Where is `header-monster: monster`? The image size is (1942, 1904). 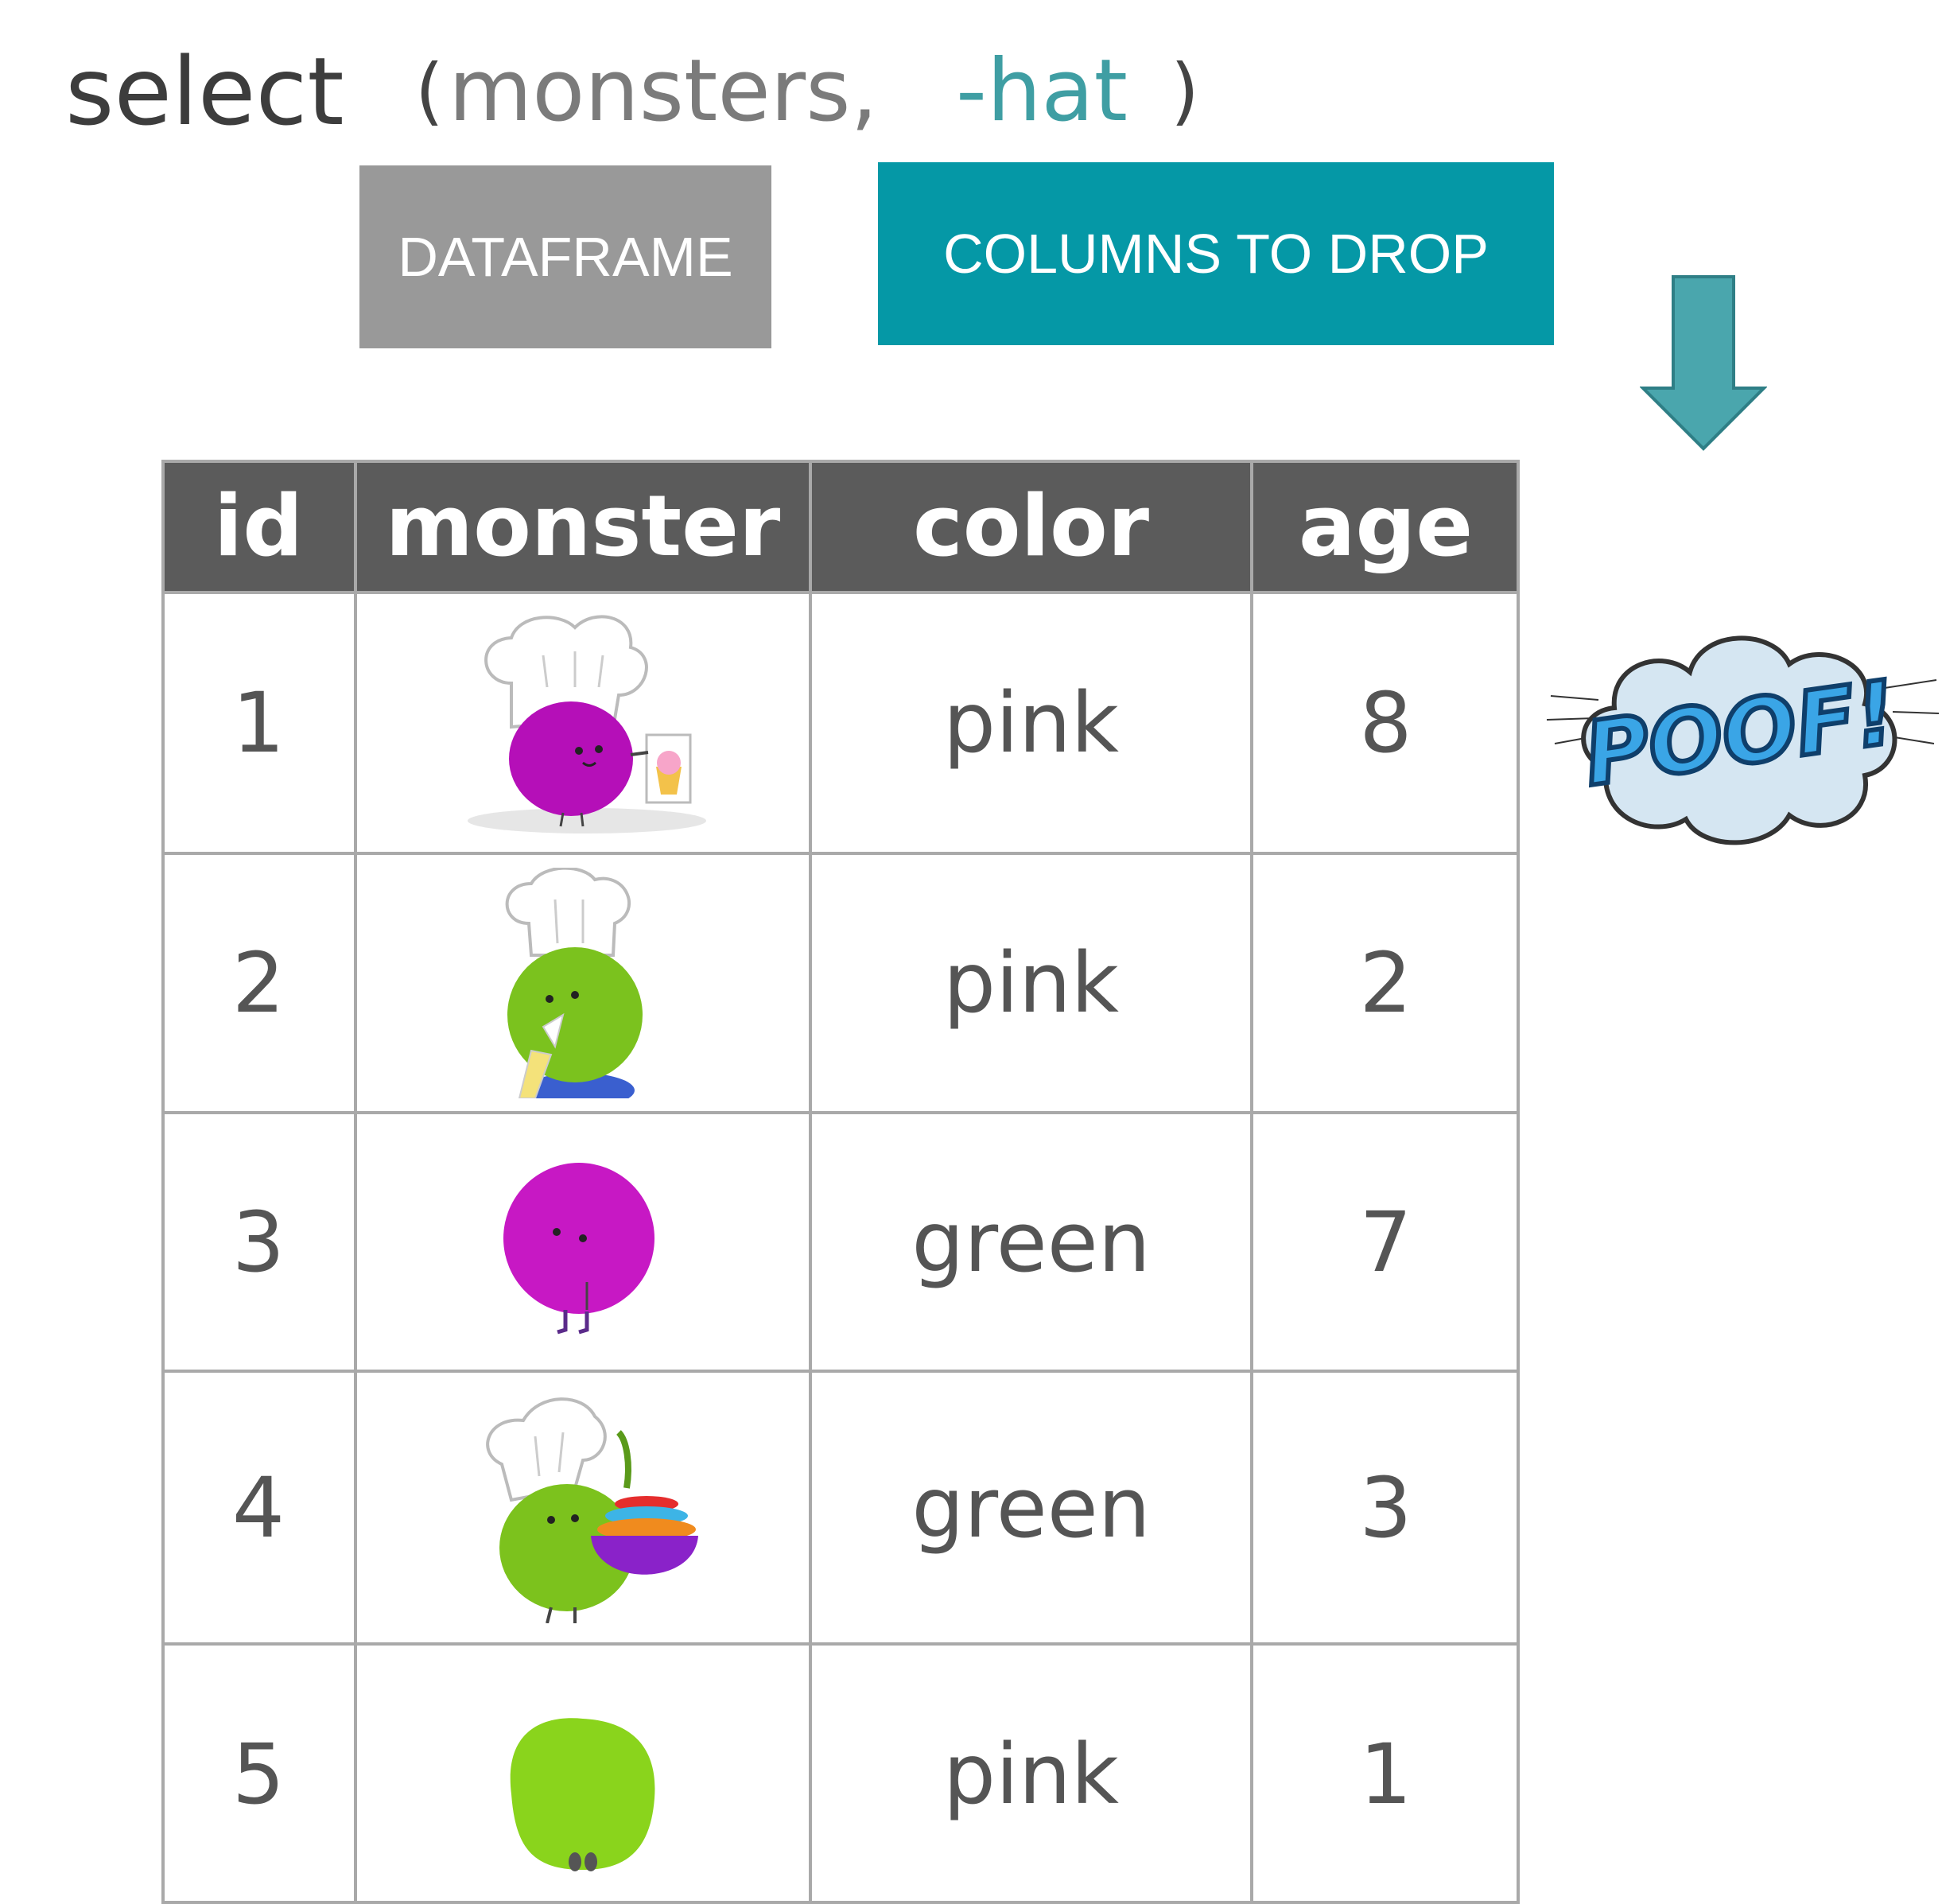
header-monster: monster is located at coordinates (582, 526).